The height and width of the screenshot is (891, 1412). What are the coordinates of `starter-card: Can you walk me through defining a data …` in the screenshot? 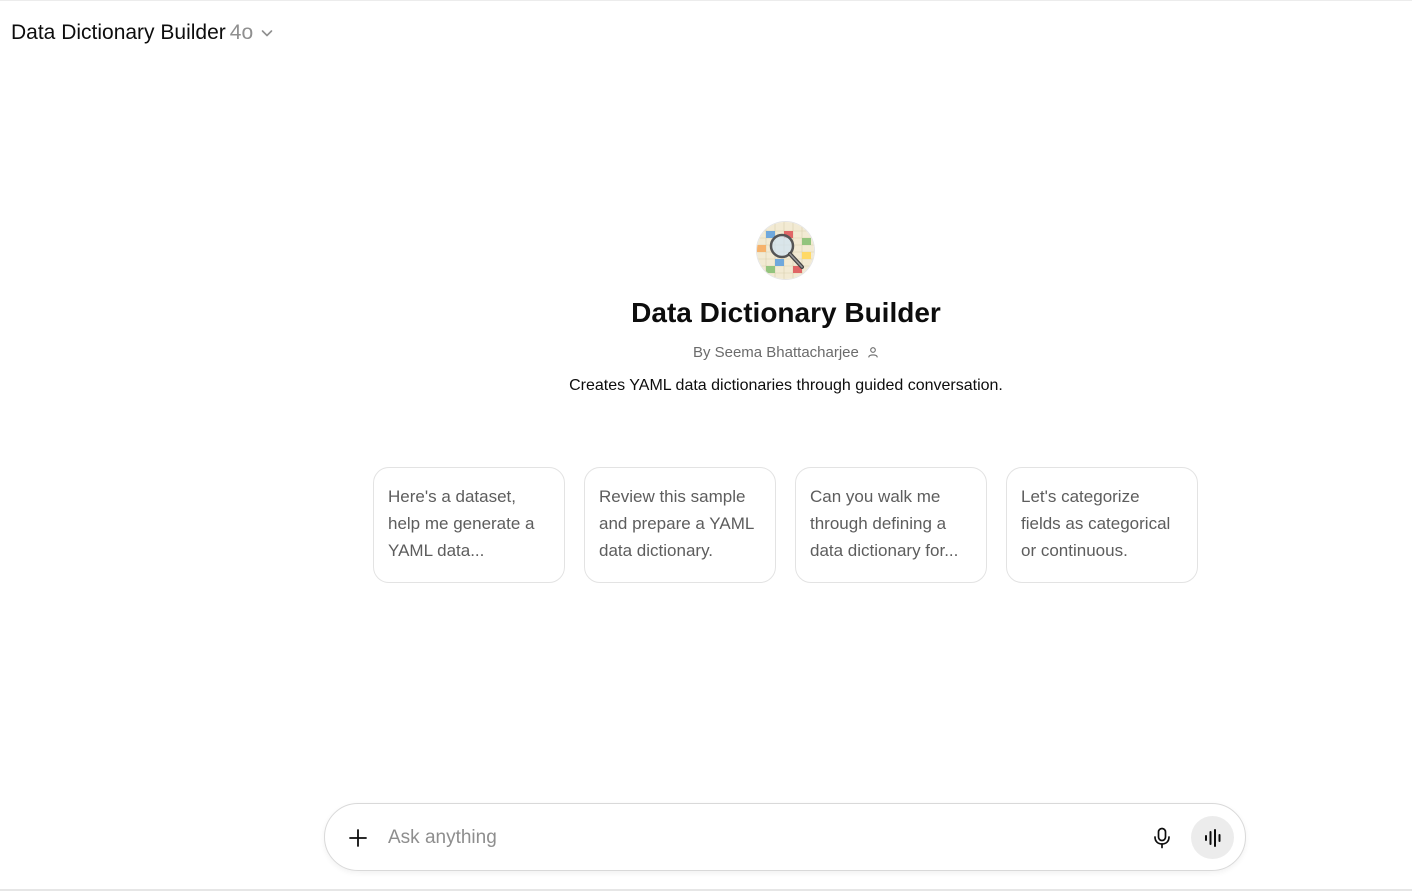 It's located at (891, 525).